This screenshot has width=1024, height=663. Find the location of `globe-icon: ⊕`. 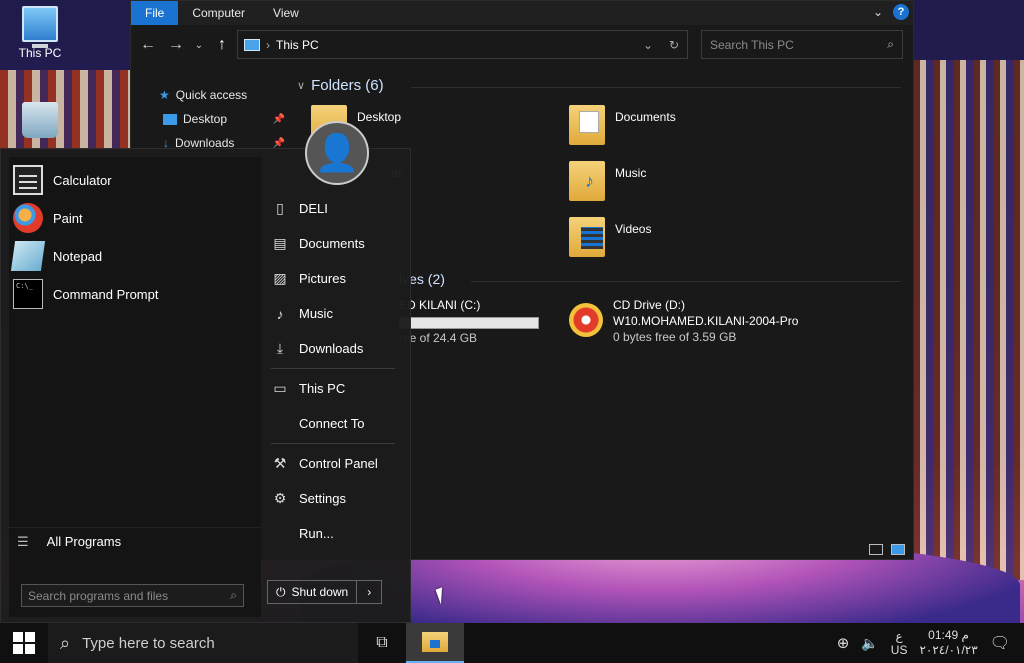

globe-icon: ⊕ is located at coordinates (843, 643).